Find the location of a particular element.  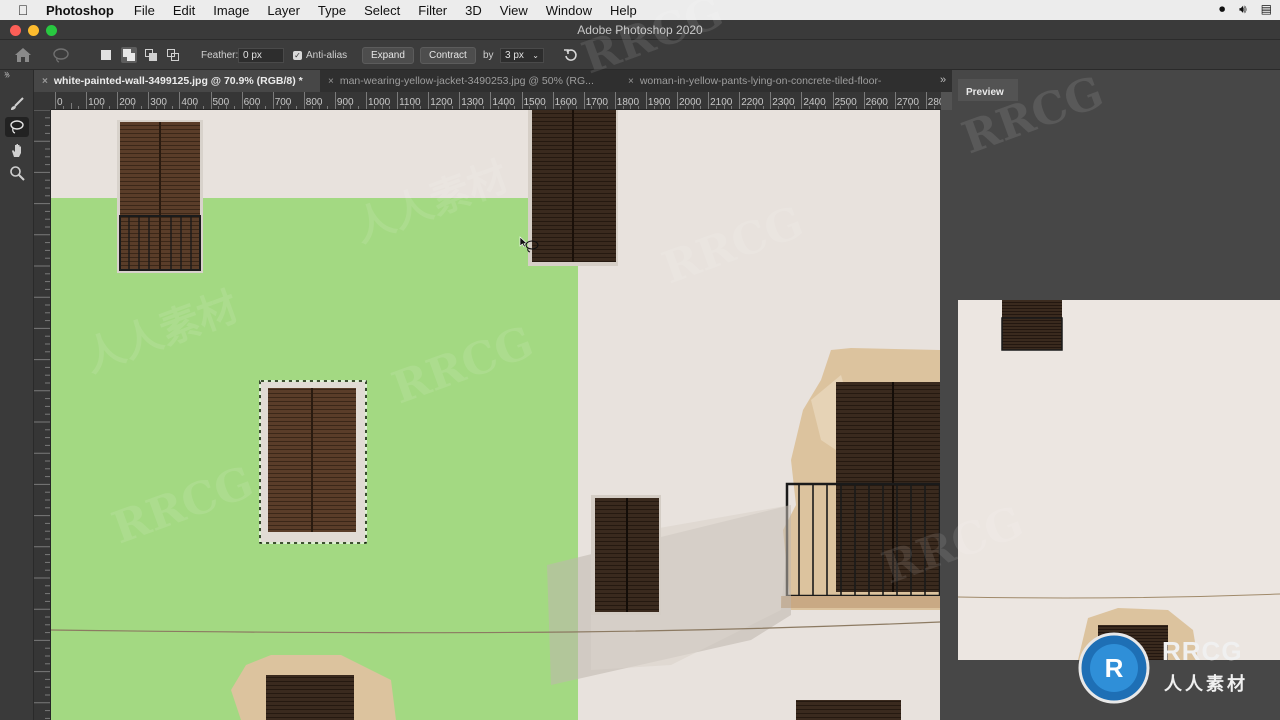

more-tabs-icon: » is located at coordinates (943, 80).